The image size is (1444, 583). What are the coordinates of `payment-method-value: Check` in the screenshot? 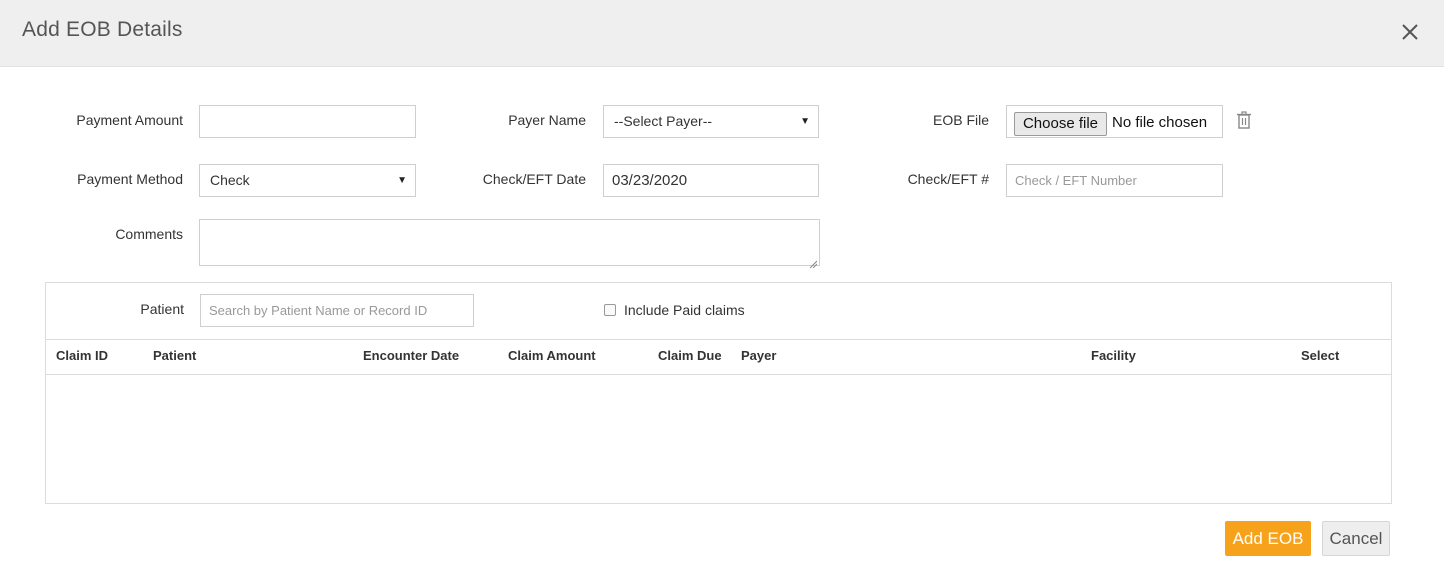 It's located at (230, 180).